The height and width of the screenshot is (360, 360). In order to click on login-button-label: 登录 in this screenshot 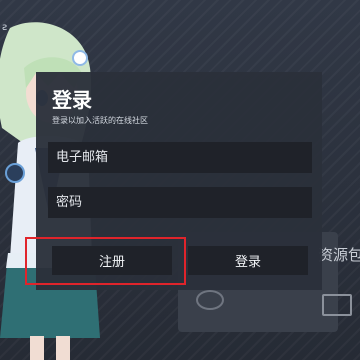, I will do `click(247, 261)`.